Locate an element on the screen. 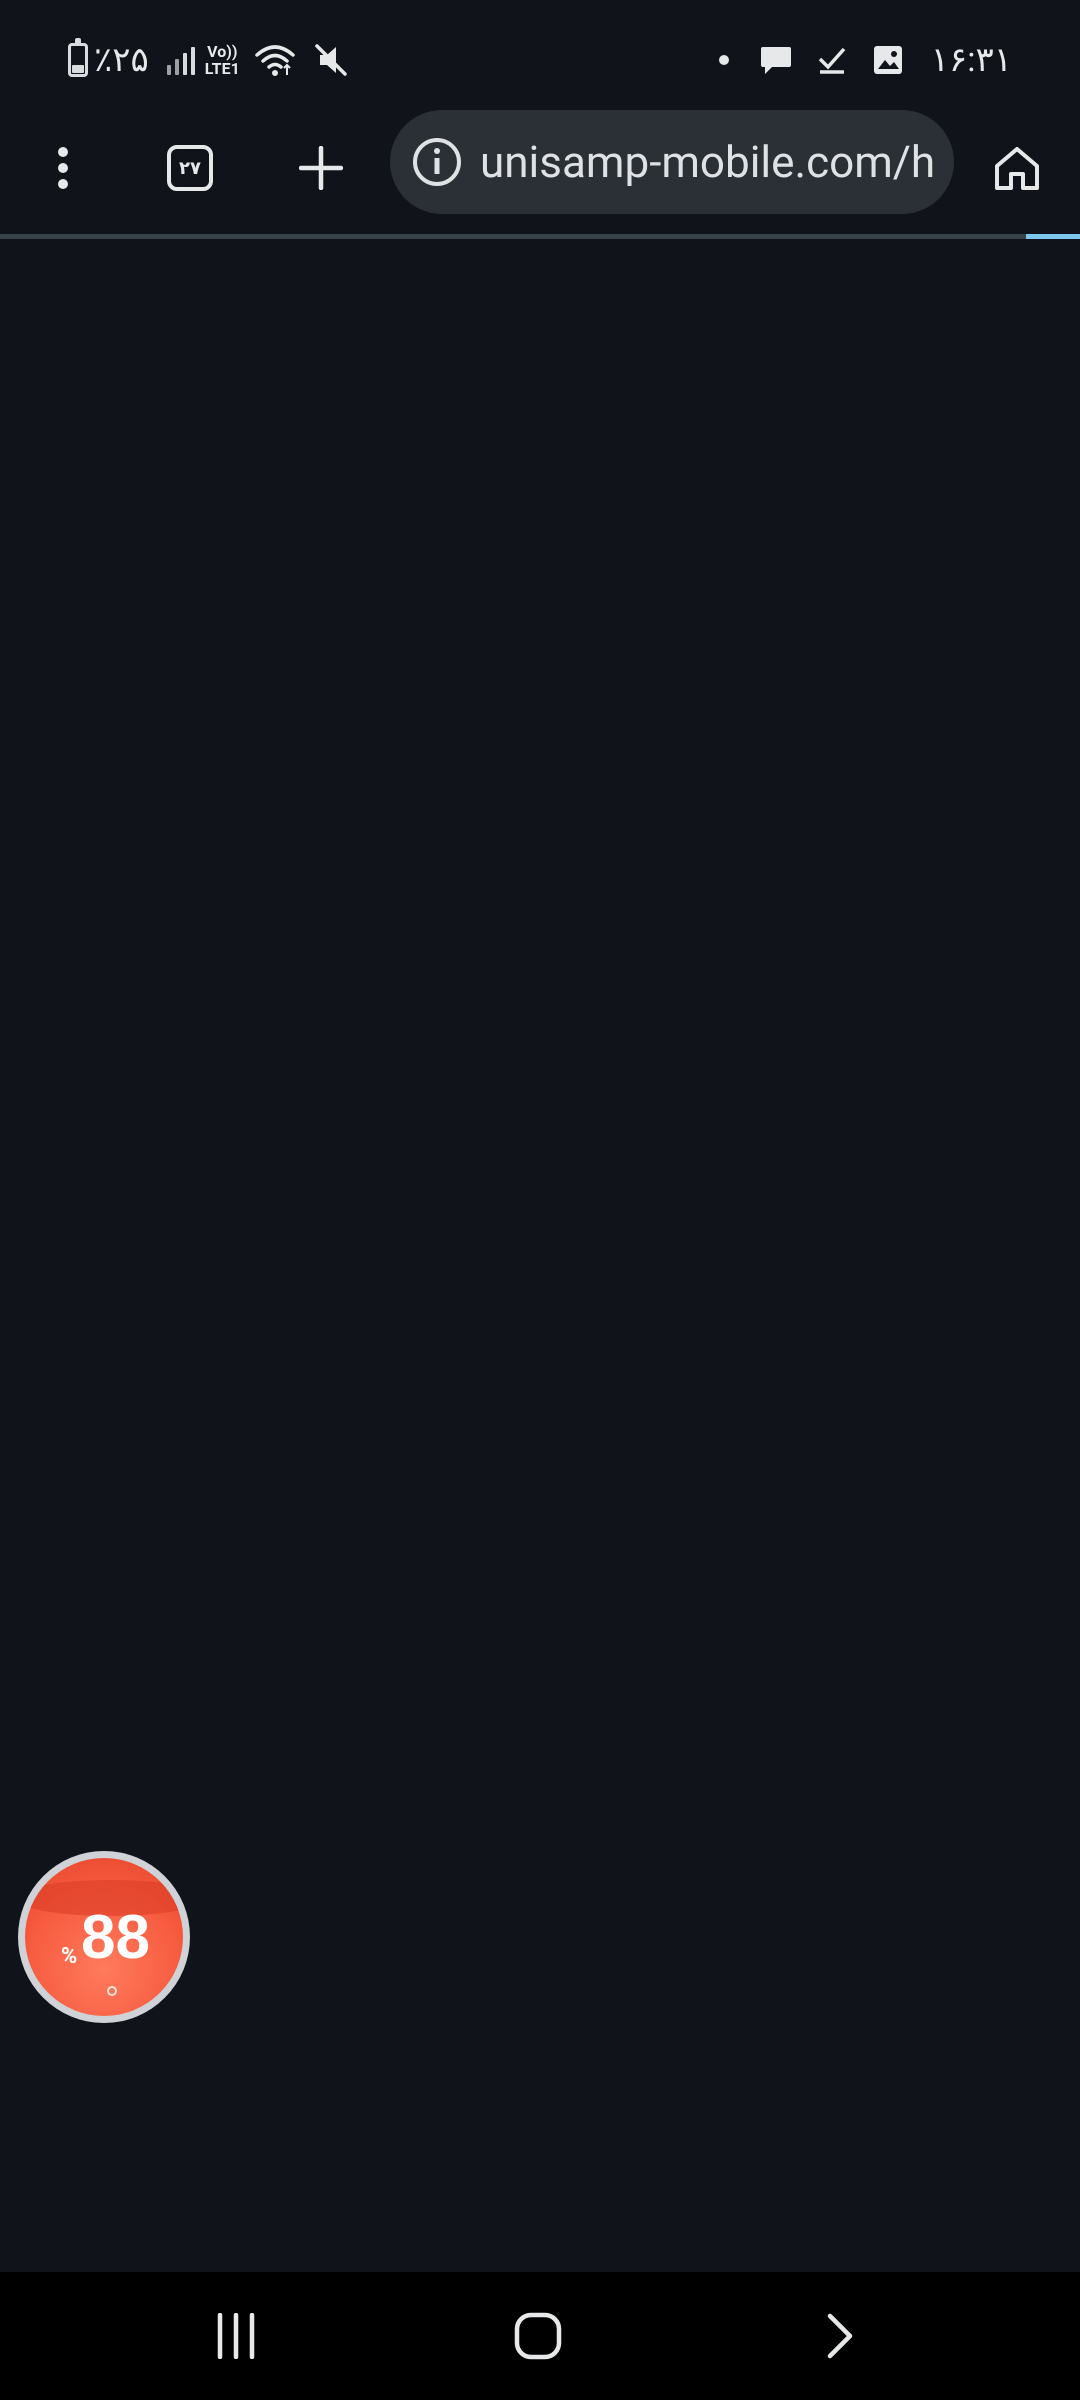  new-tab-button is located at coordinates (321, 168).